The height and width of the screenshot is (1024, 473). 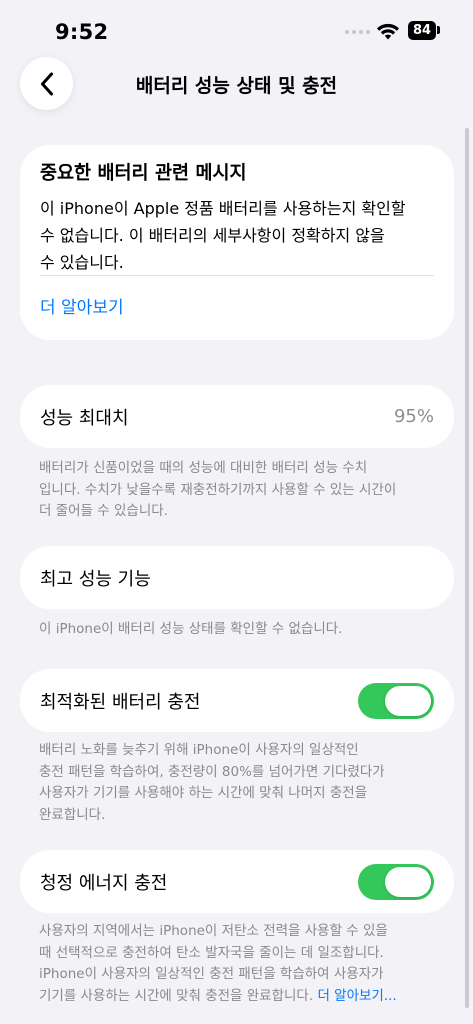 What do you see at coordinates (84, 418) in the screenshot?
I see `max-capacity-label: 성능 최대치` at bounding box center [84, 418].